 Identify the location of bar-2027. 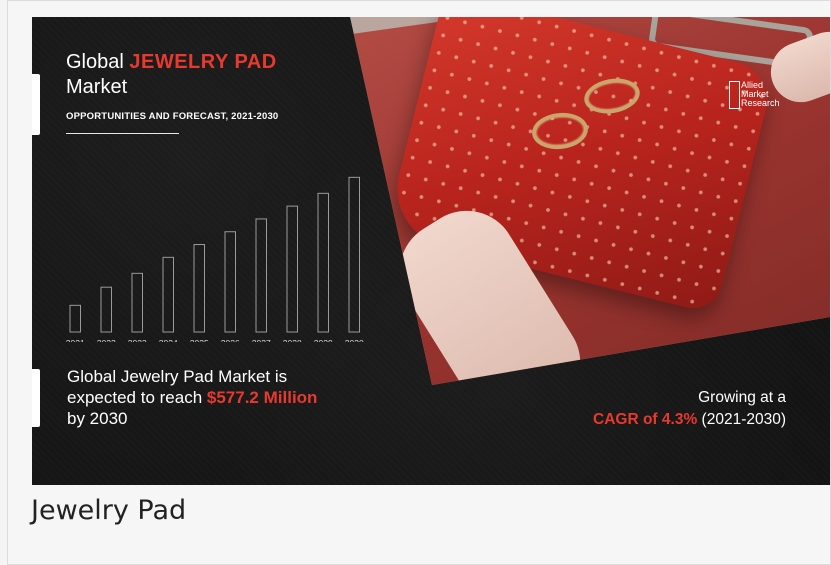
(261, 275).